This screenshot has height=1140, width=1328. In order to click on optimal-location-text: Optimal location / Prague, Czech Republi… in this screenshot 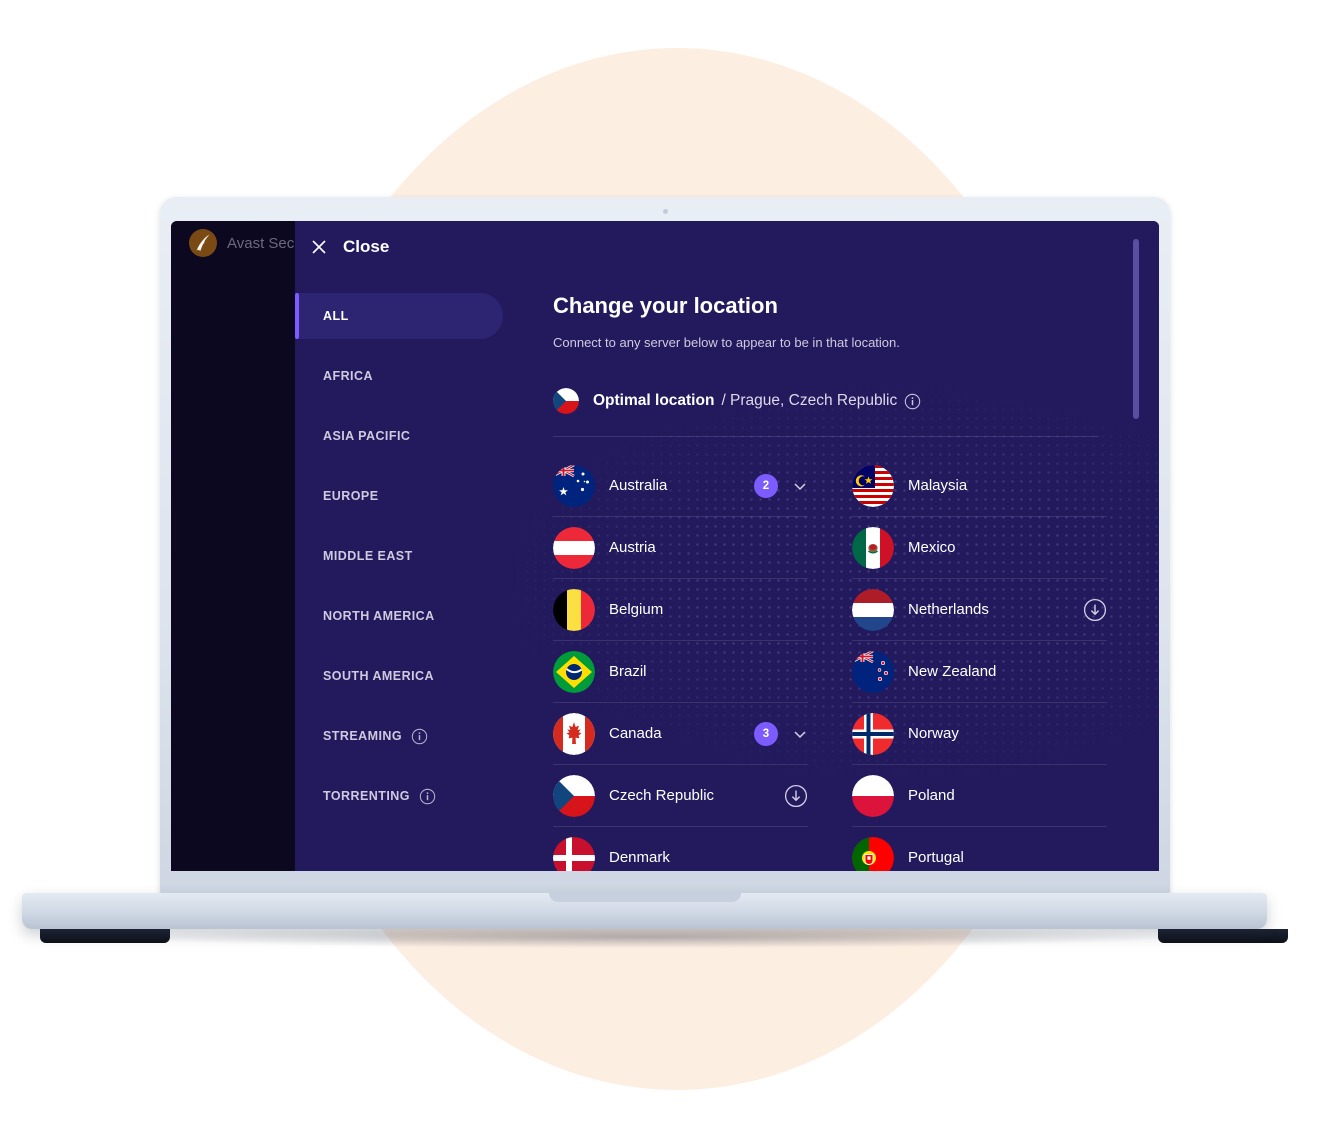, I will do `click(757, 401)`.